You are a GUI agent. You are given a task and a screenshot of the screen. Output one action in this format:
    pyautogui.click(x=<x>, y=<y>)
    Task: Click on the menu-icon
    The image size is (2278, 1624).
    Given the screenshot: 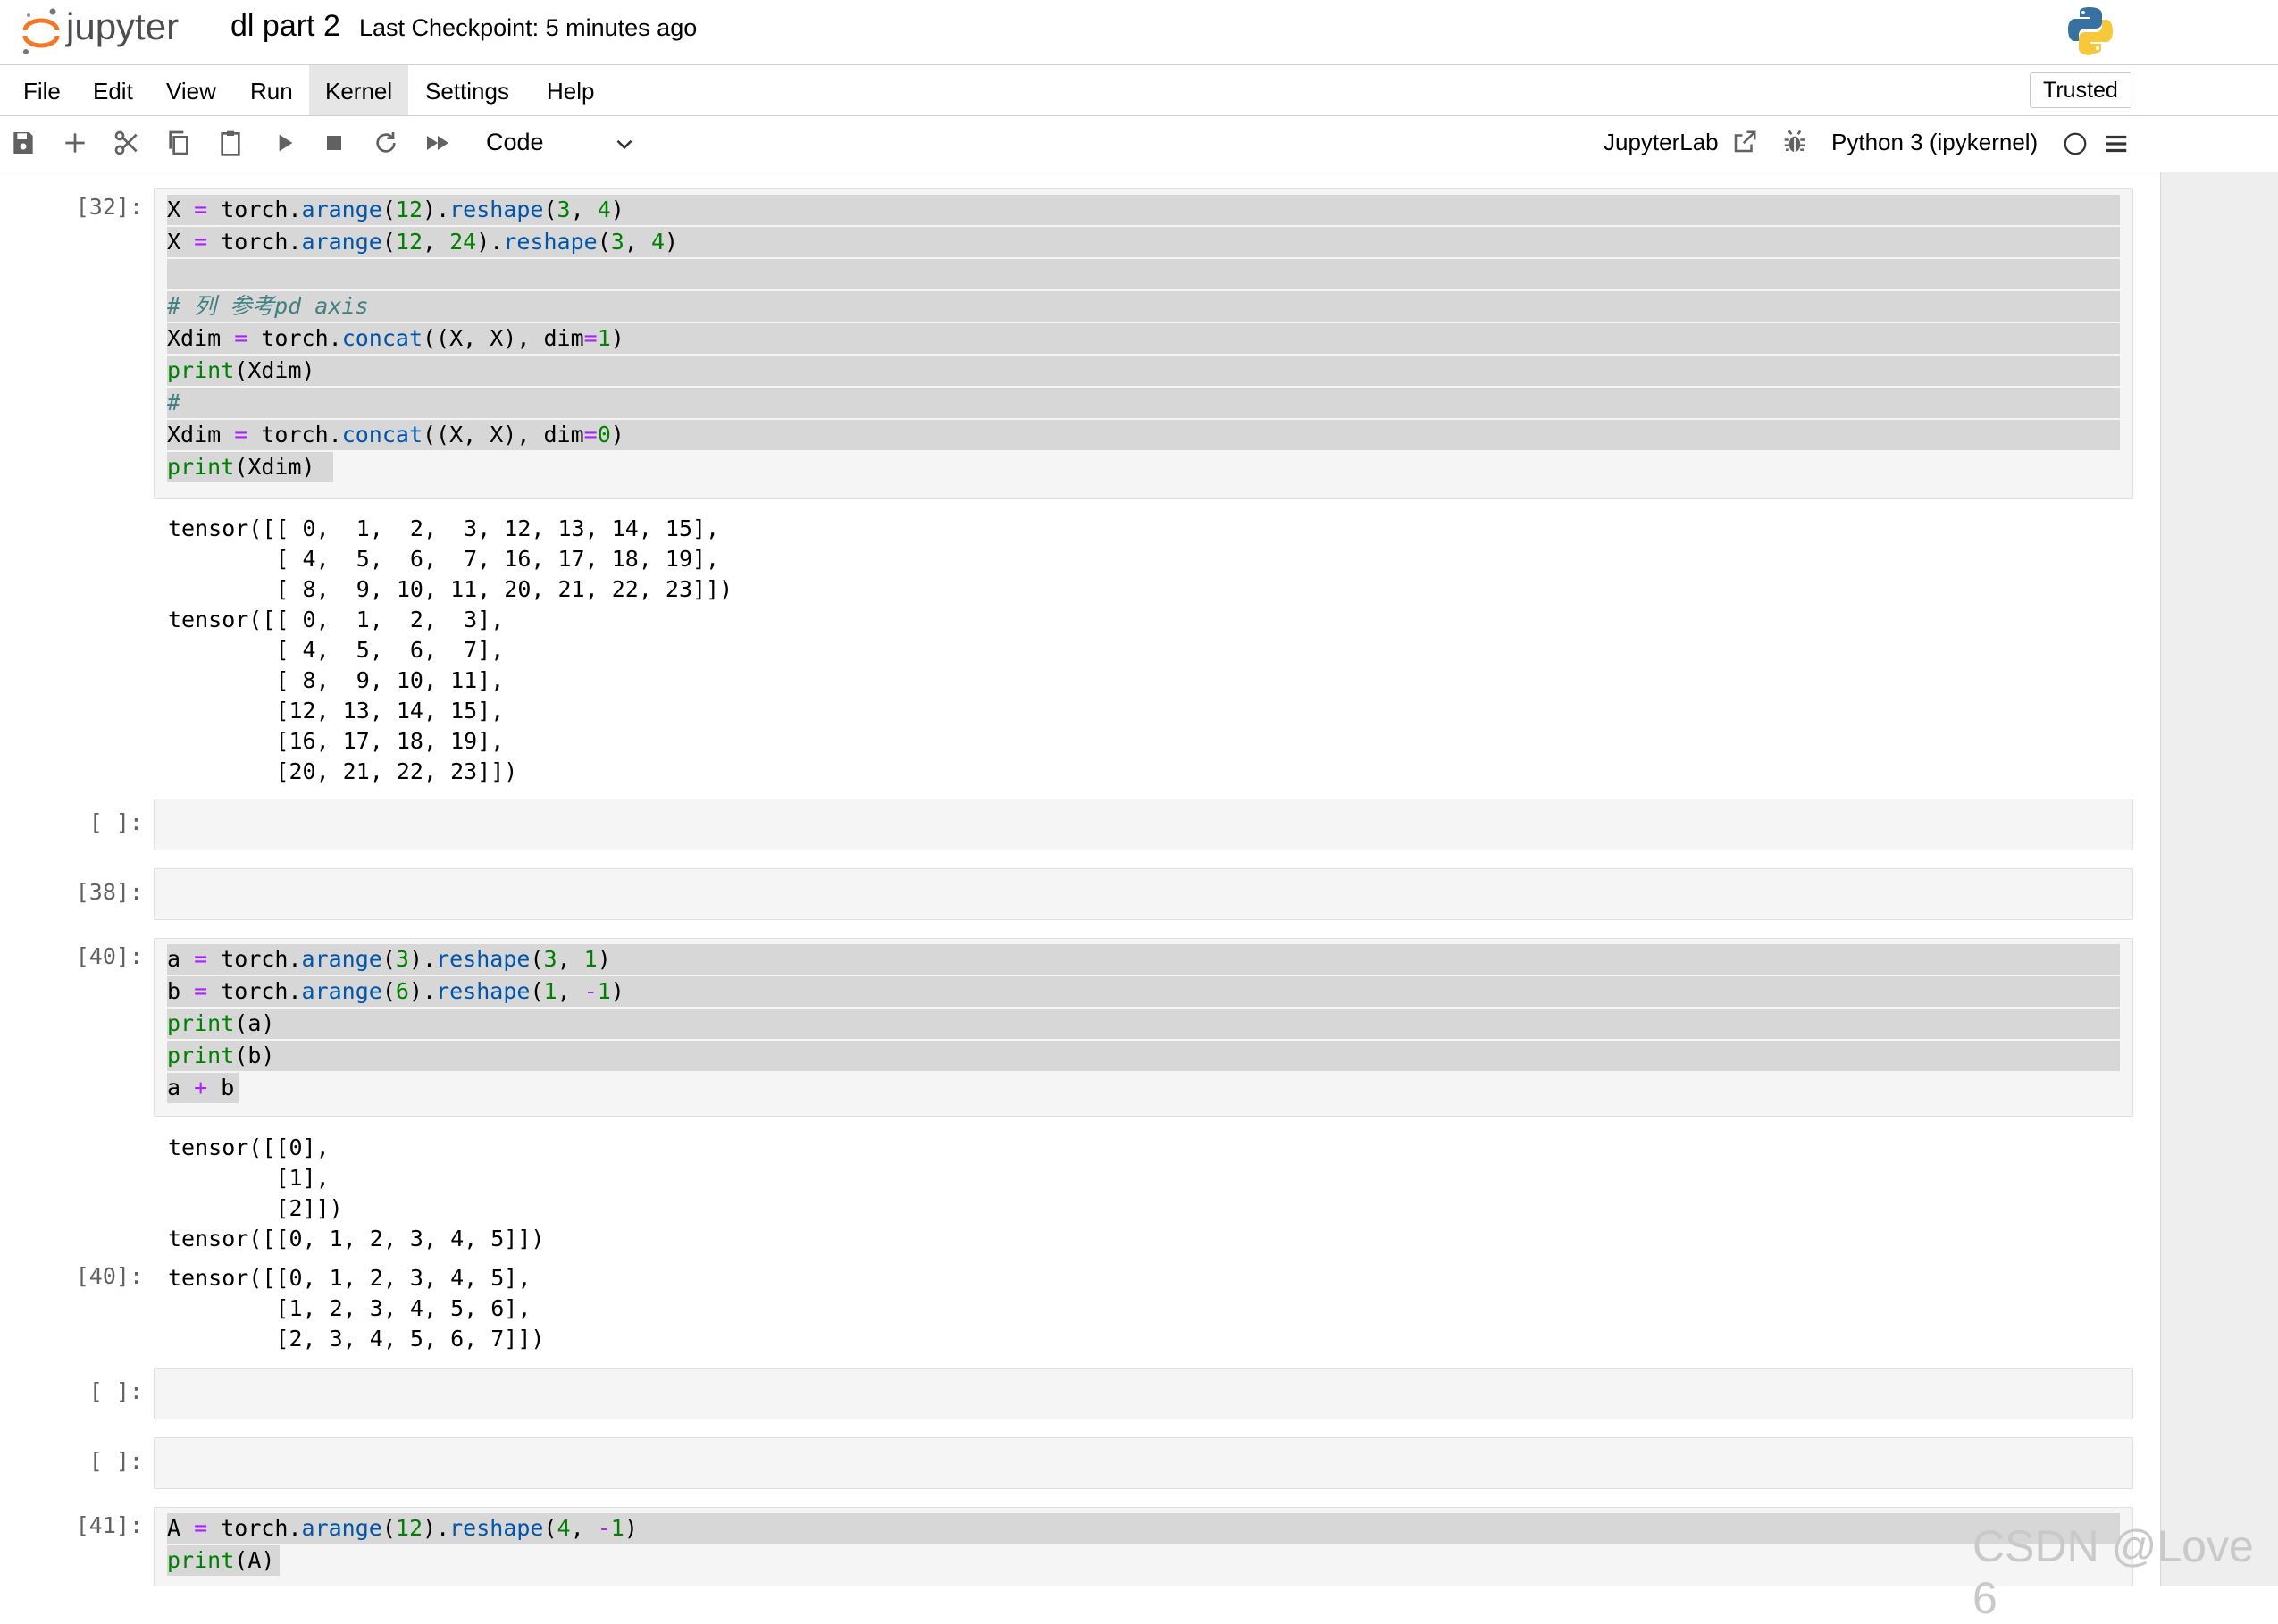 What is the action you would take?
    pyautogui.click(x=2116, y=143)
    